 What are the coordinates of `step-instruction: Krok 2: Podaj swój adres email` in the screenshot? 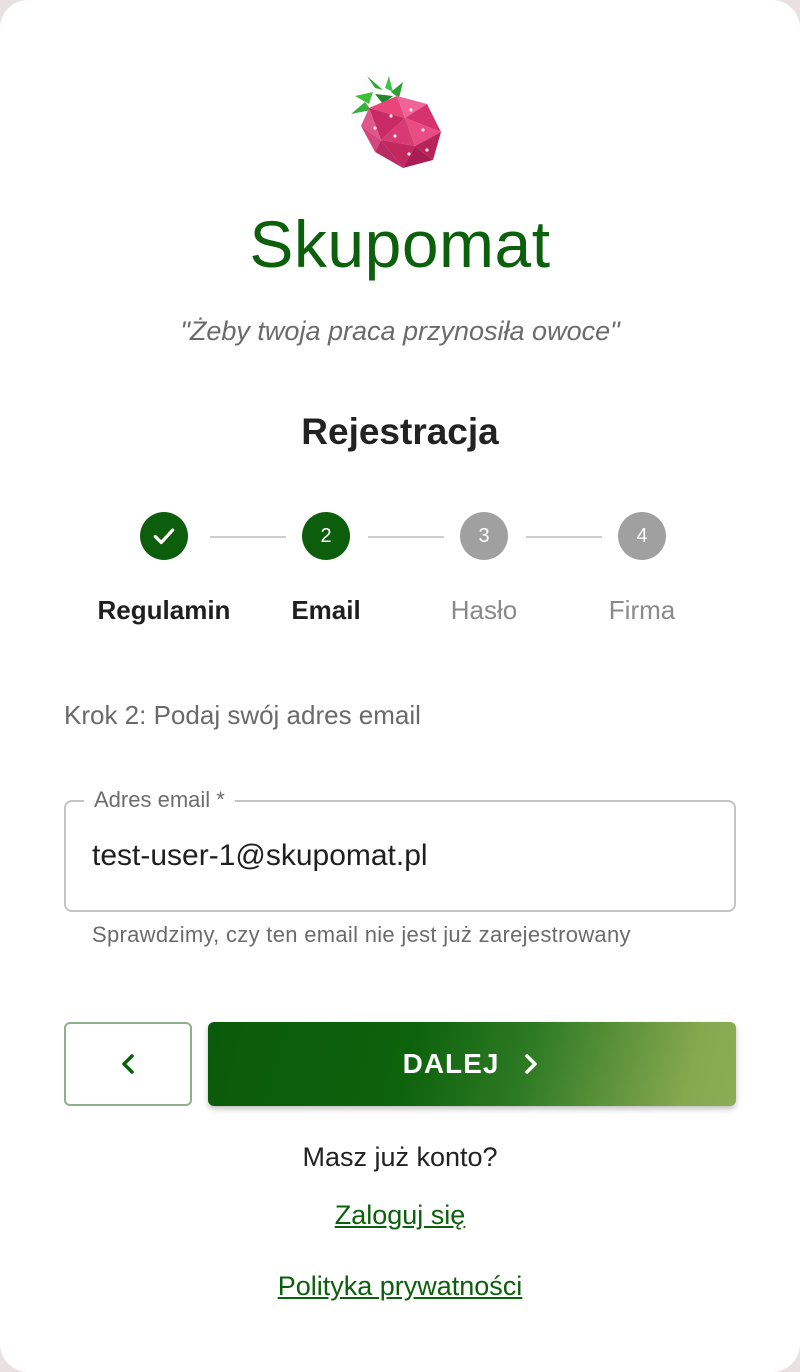 It's located at (242, 715).